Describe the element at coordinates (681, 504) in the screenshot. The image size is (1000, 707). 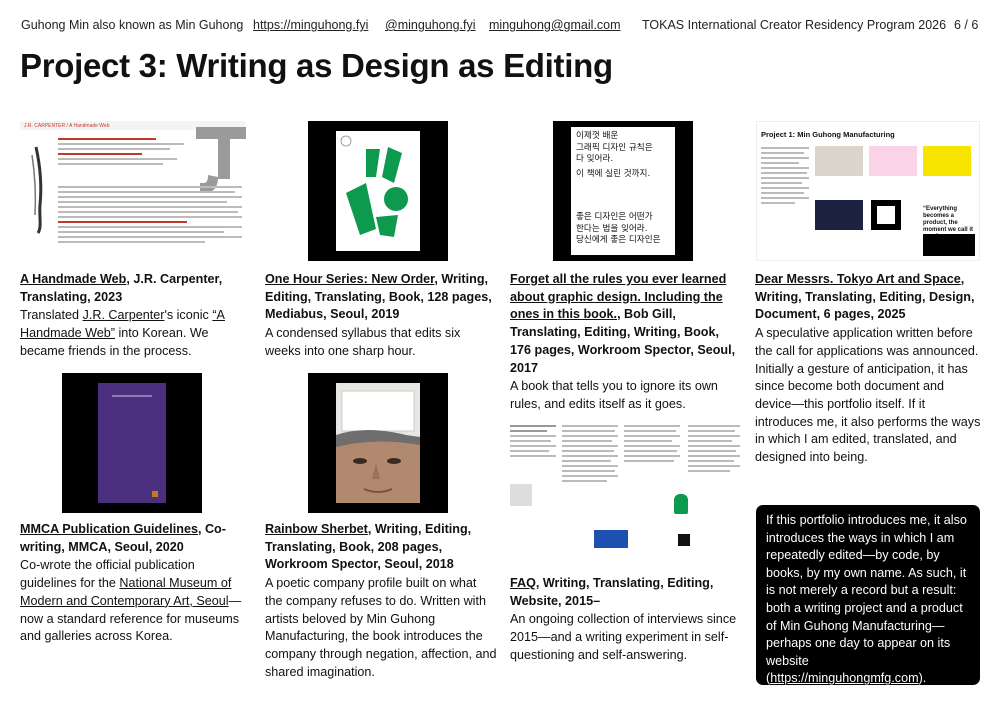
I see `green-logo` at that location.